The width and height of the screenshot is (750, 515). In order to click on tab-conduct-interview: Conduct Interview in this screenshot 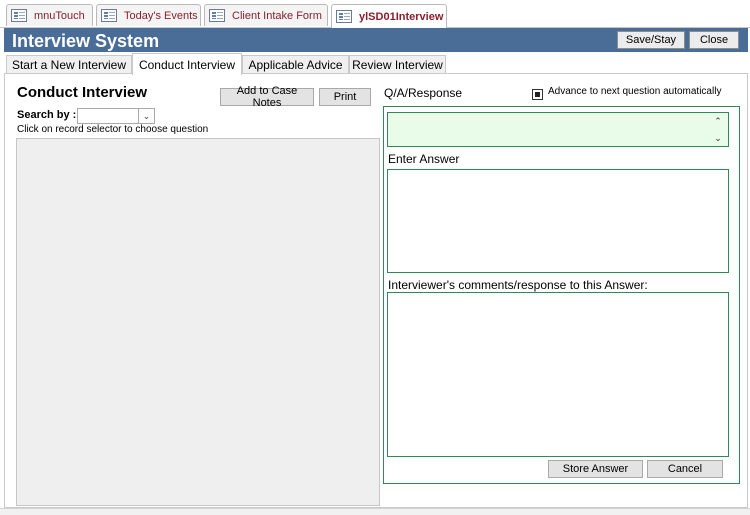, I will do `click(187, 64)`.